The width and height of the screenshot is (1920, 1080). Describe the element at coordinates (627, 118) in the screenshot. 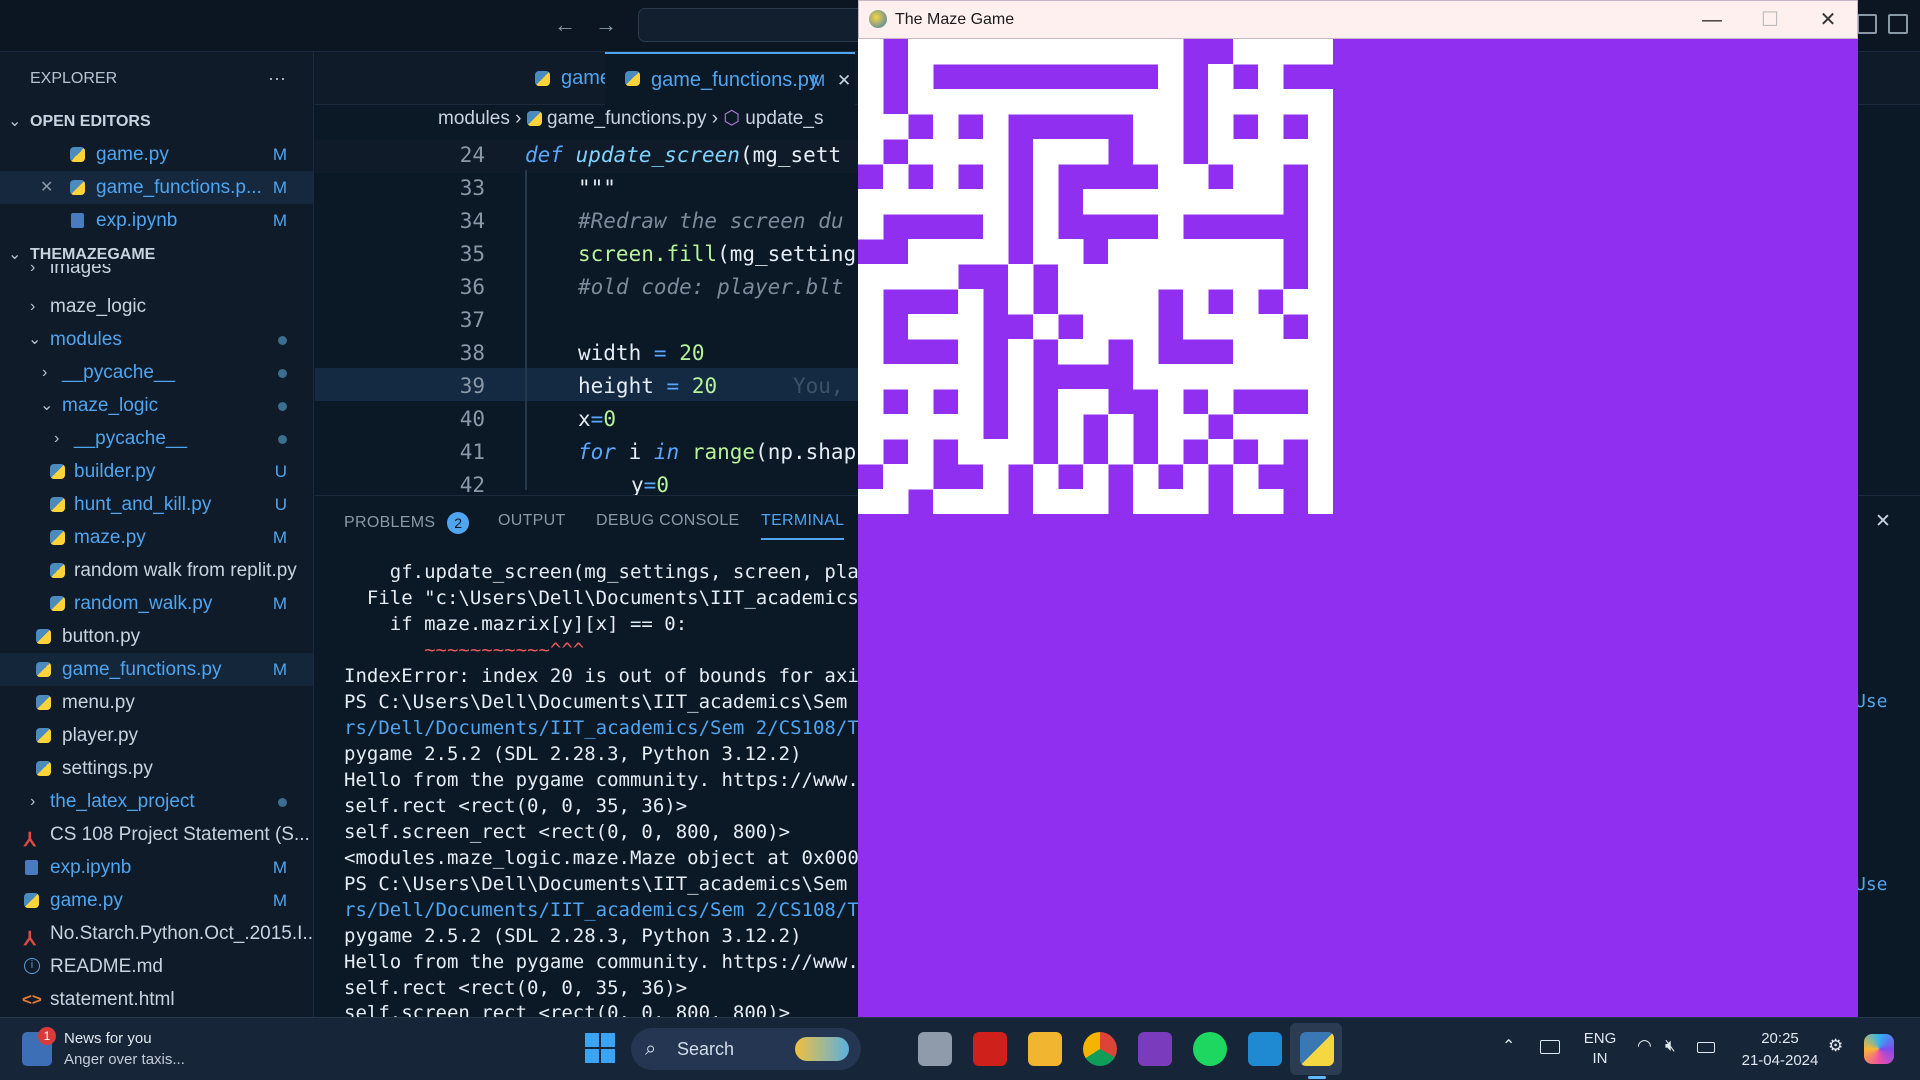

I see `breadcrumb-file: game_functions.py` at that location.